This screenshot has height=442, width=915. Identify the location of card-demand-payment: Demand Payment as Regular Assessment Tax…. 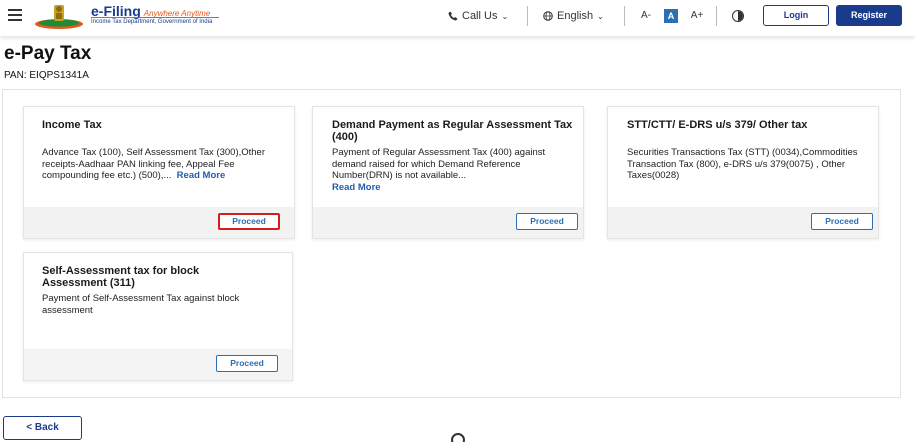
(448, 172).